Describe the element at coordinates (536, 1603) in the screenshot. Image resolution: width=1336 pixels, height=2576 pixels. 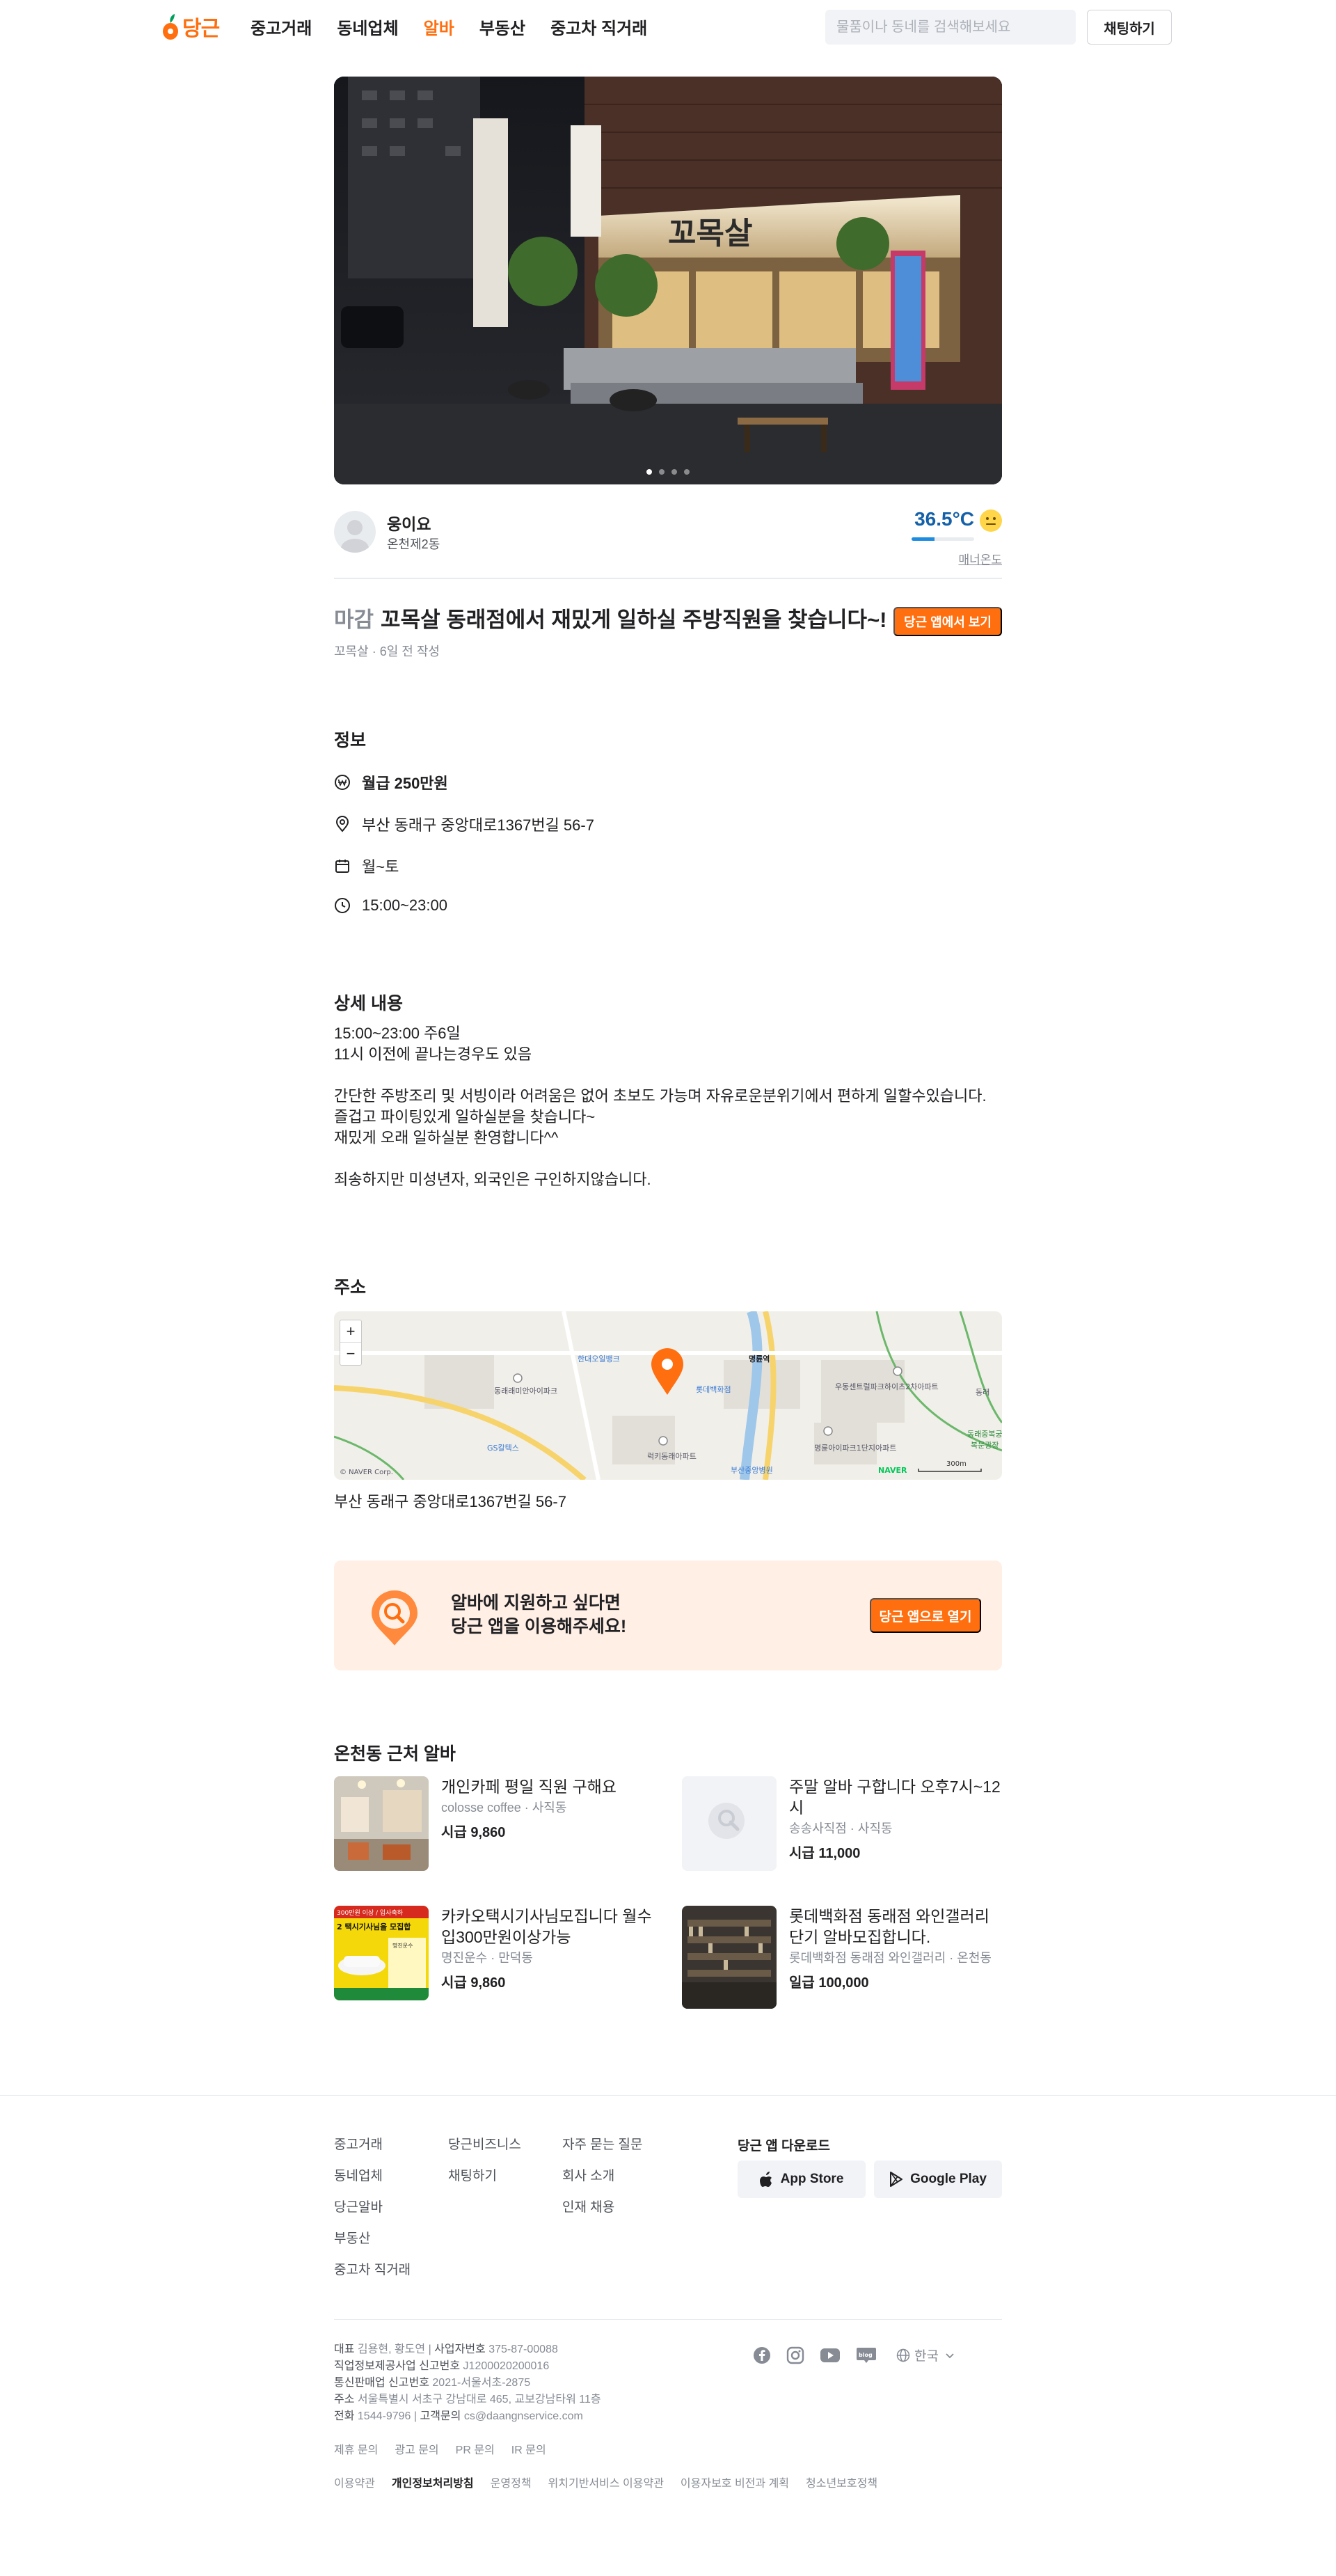
I see `cta-line-1: 알바에 지원하고 싶다면` at that location.